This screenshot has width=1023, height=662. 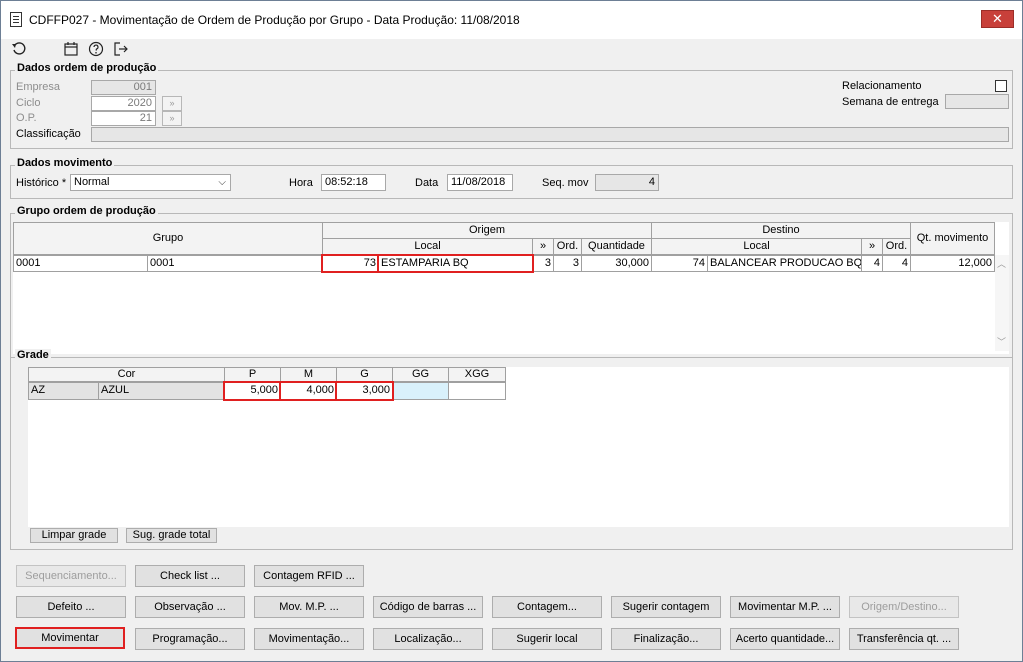 I want to click on refresh-icon, so click(x=19, y=49).